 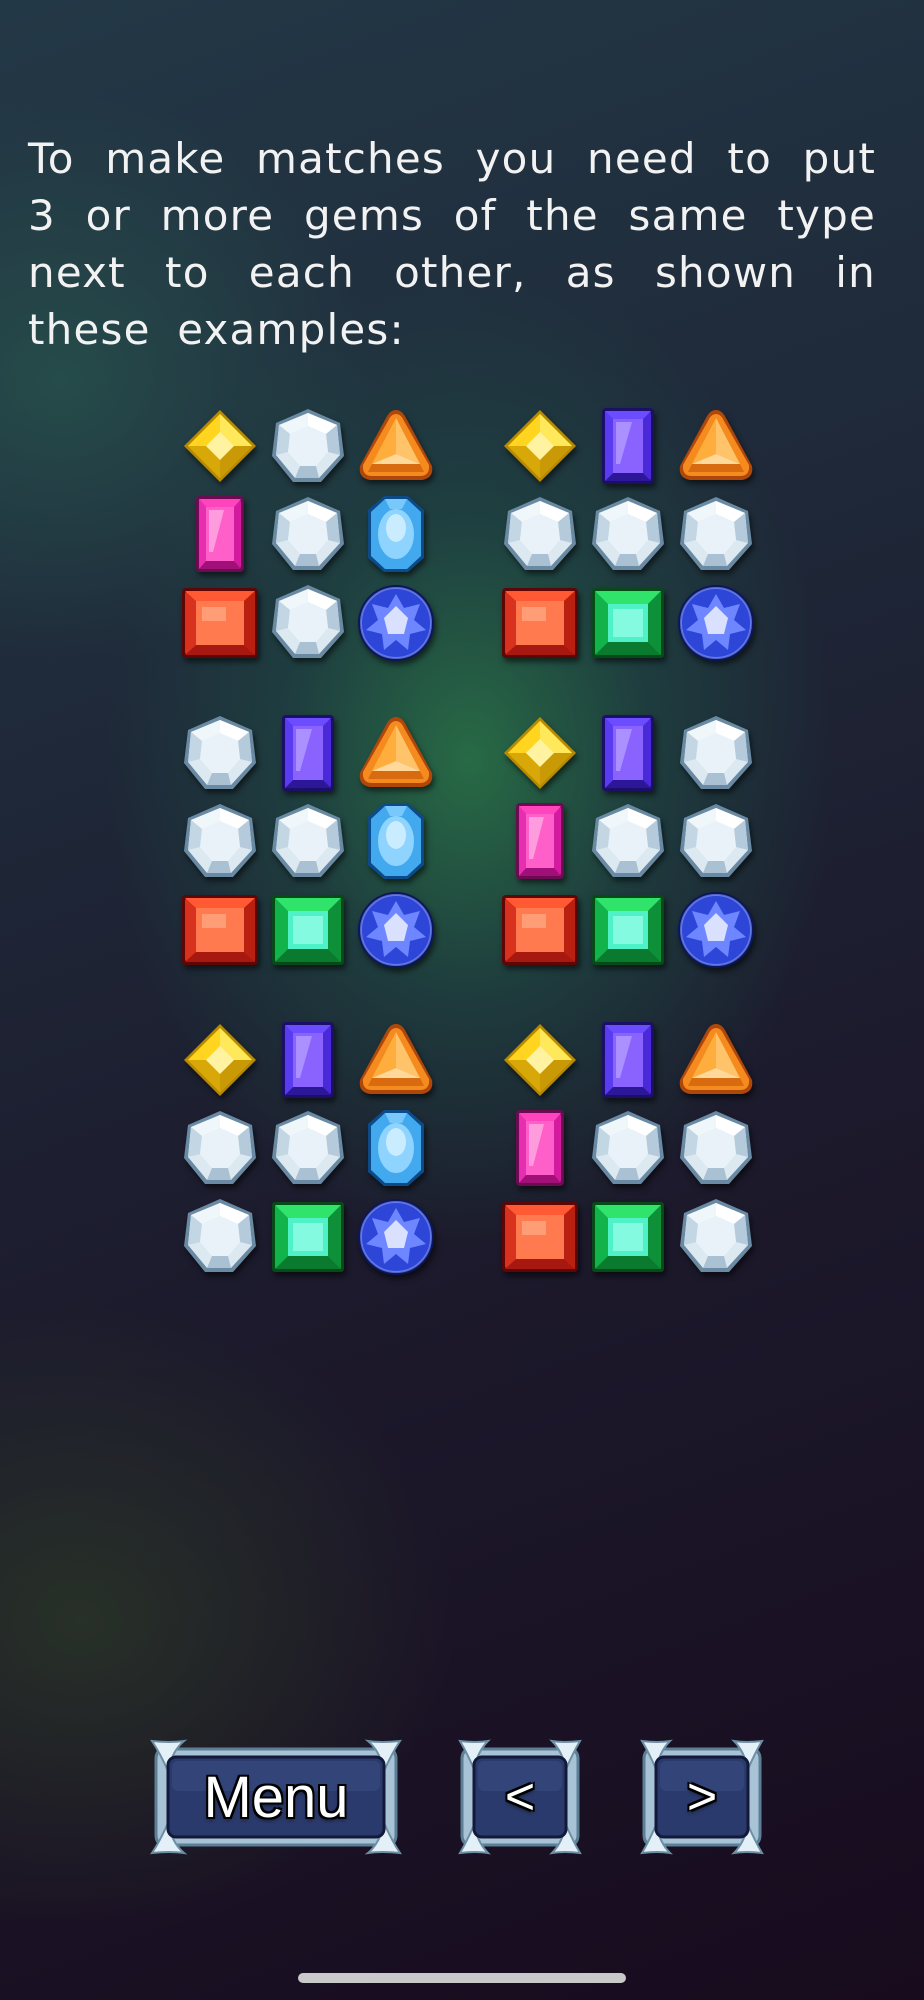 I want to click on home-indicator, so click(x=462, y=1978).